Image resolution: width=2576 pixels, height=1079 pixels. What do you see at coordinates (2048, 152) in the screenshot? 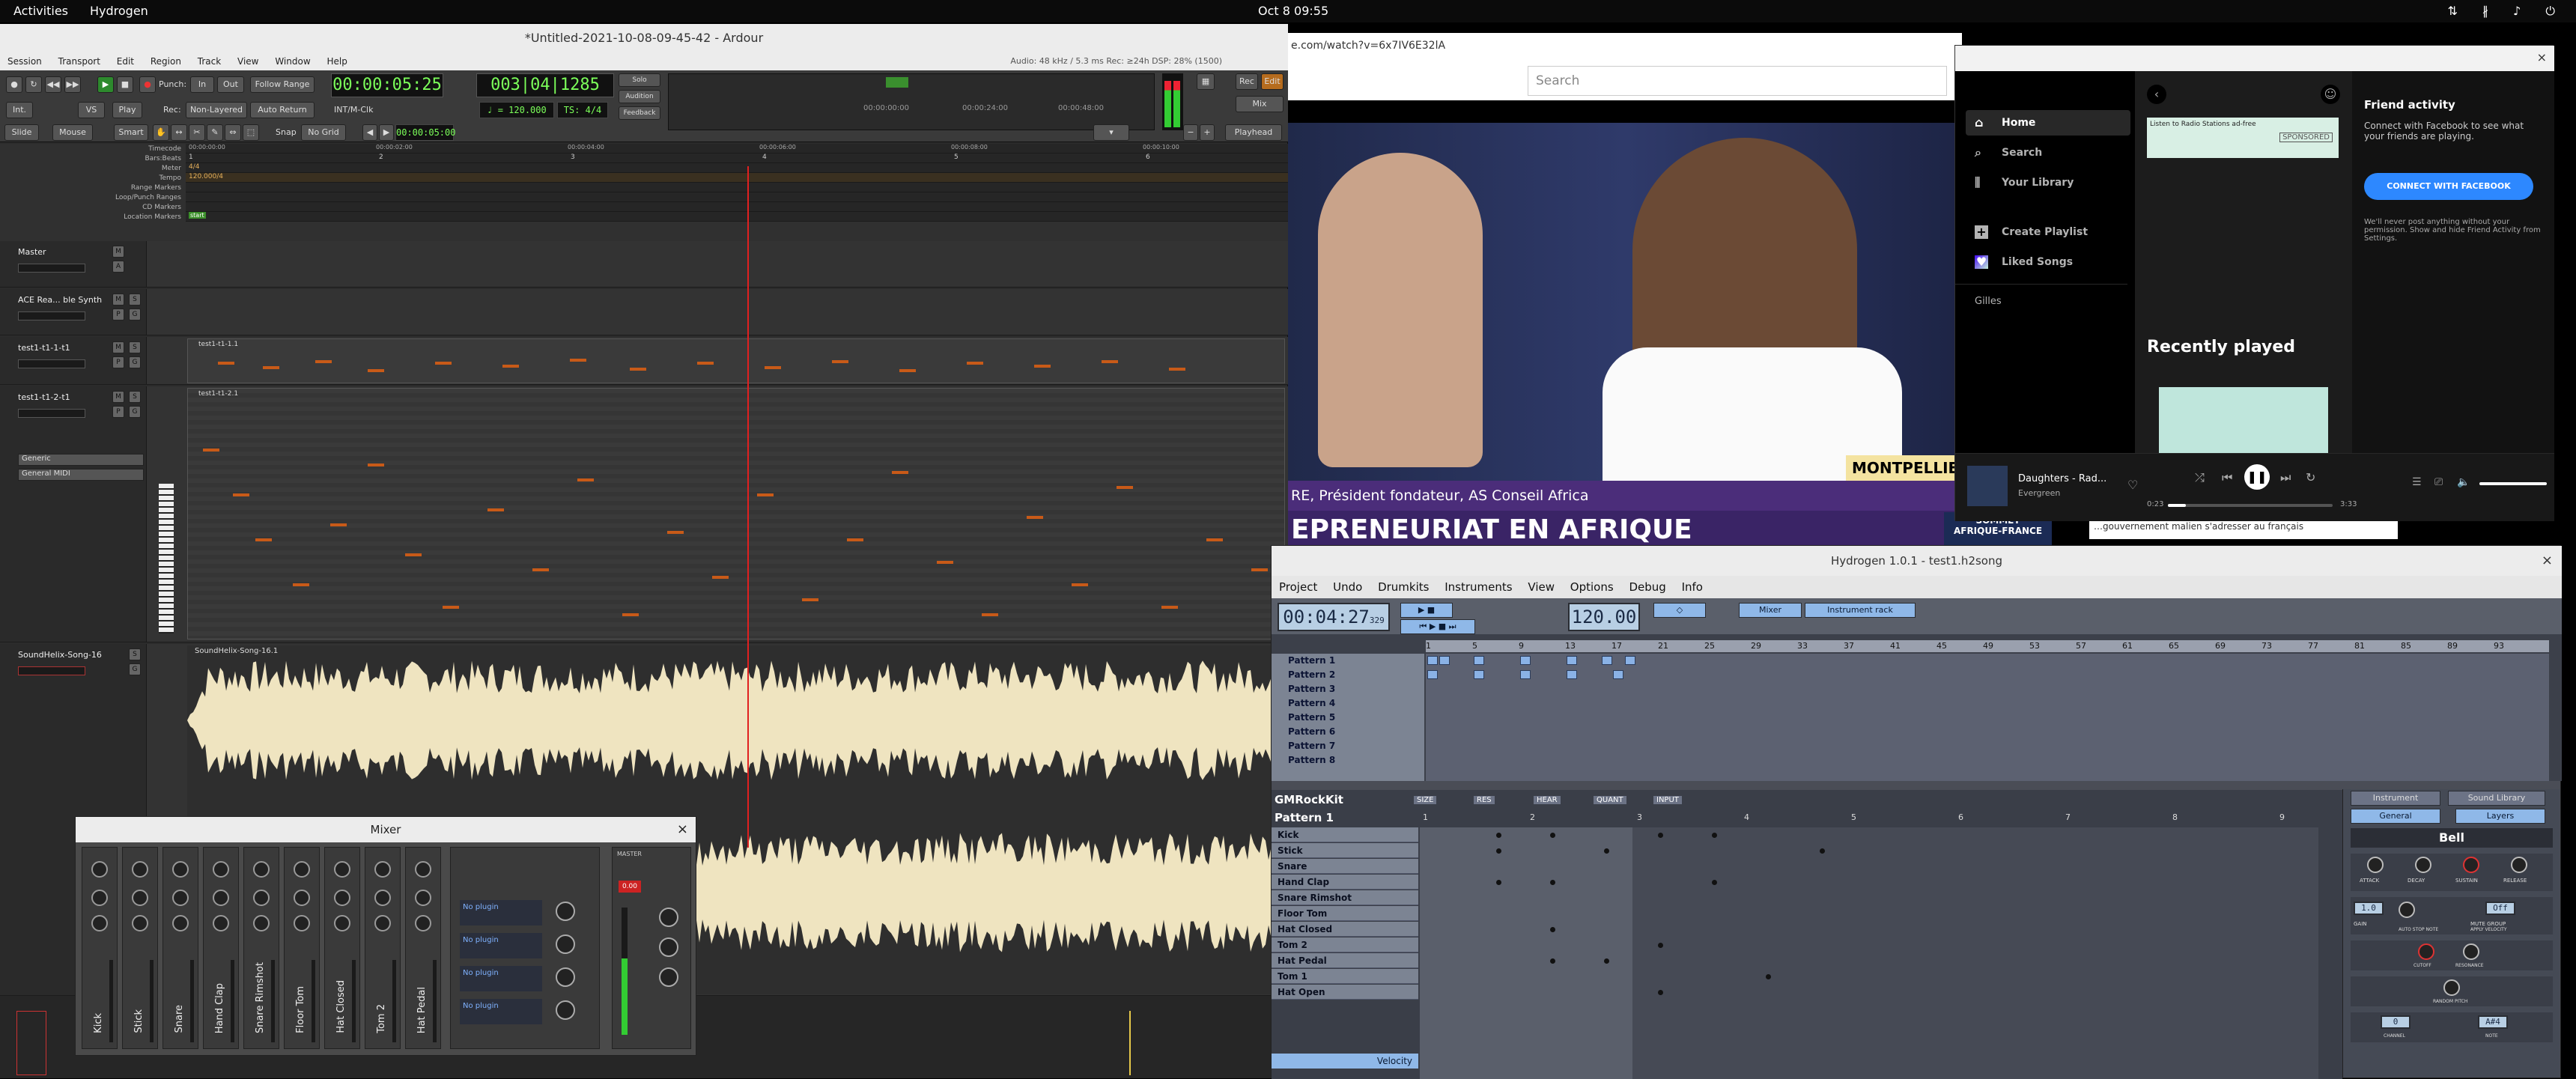
I see `nav-search: ⌕ Search` at bounding box center [2048, 152].